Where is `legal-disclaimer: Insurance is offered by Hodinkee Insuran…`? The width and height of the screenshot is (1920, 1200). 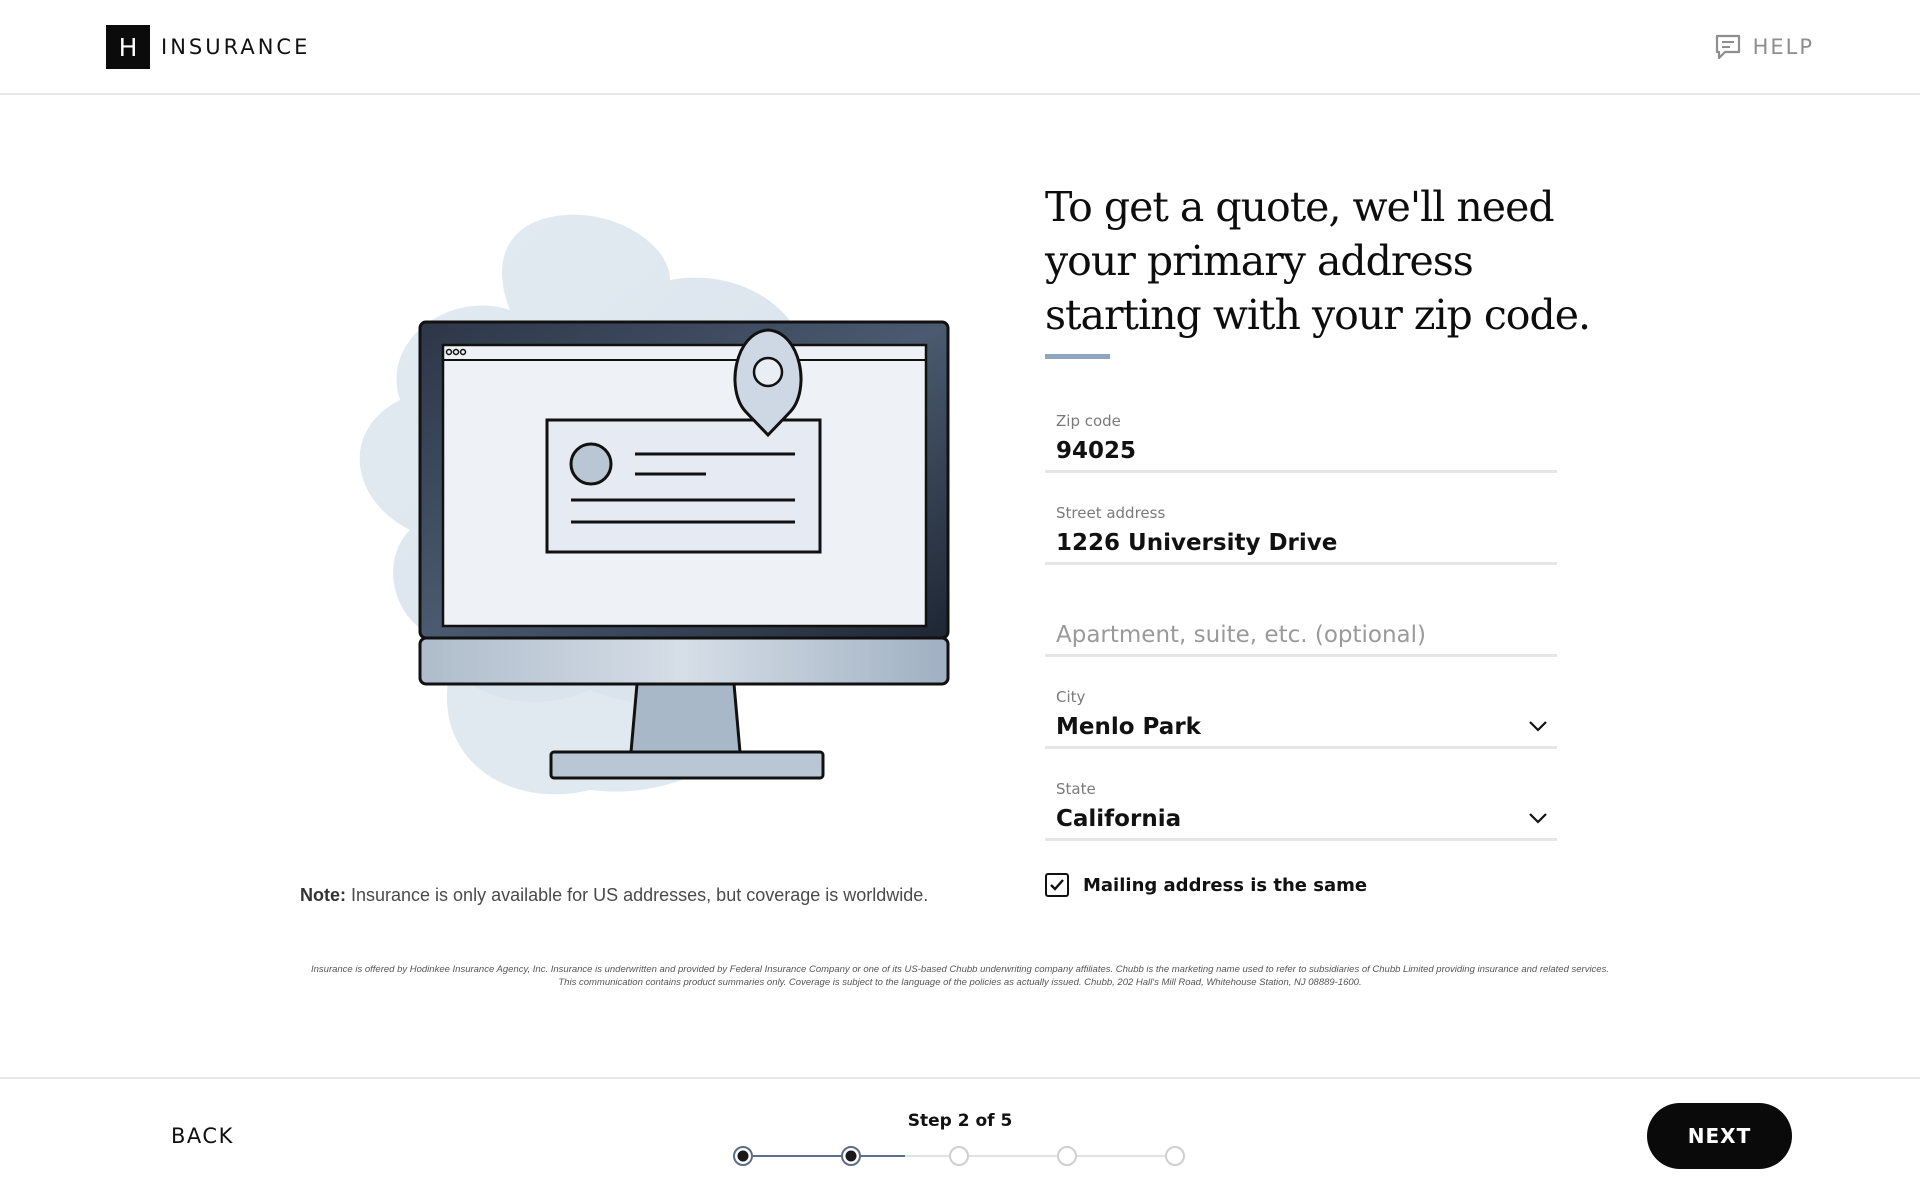
legal-disclaimer: Insurance is offered by Hodinkee Insuran… is located at coordinates (960, 976).